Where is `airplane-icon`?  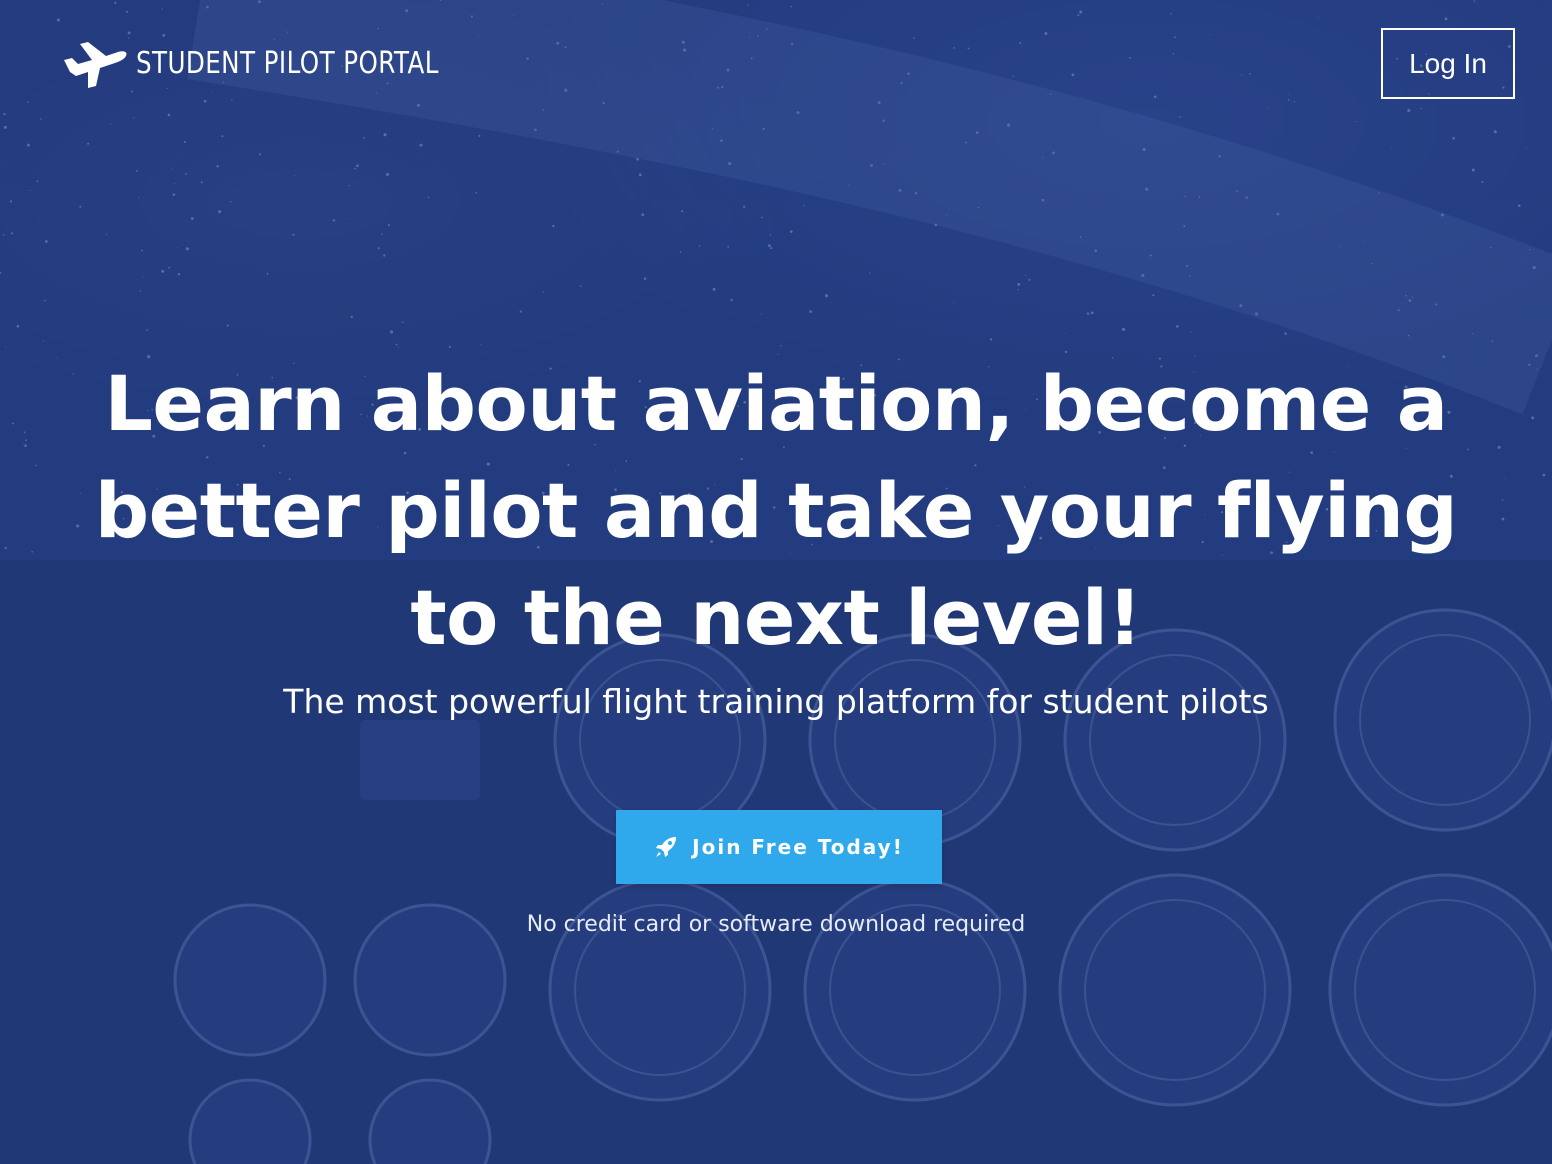
airplane-icon is located at coordinates (94, 63).